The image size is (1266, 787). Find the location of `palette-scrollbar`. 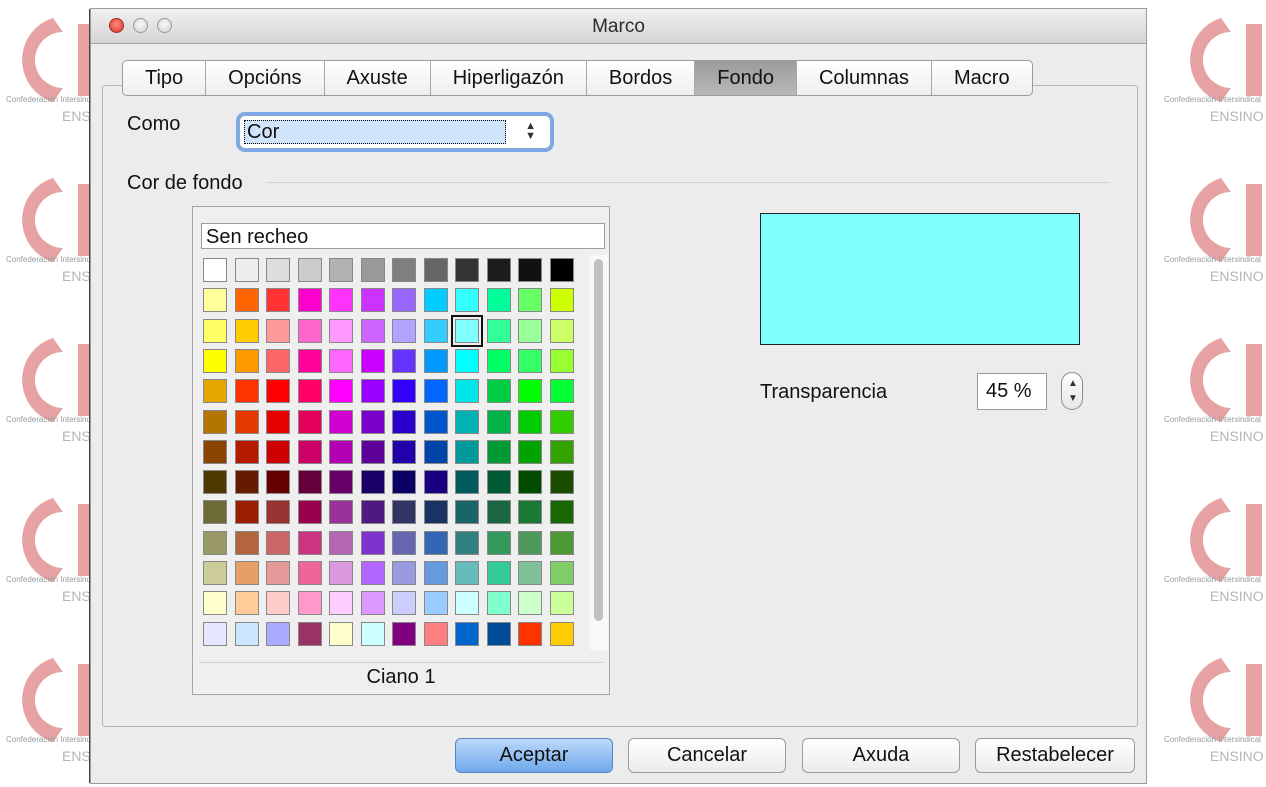

palette-scrollbar is located at coordinates (599, 452).